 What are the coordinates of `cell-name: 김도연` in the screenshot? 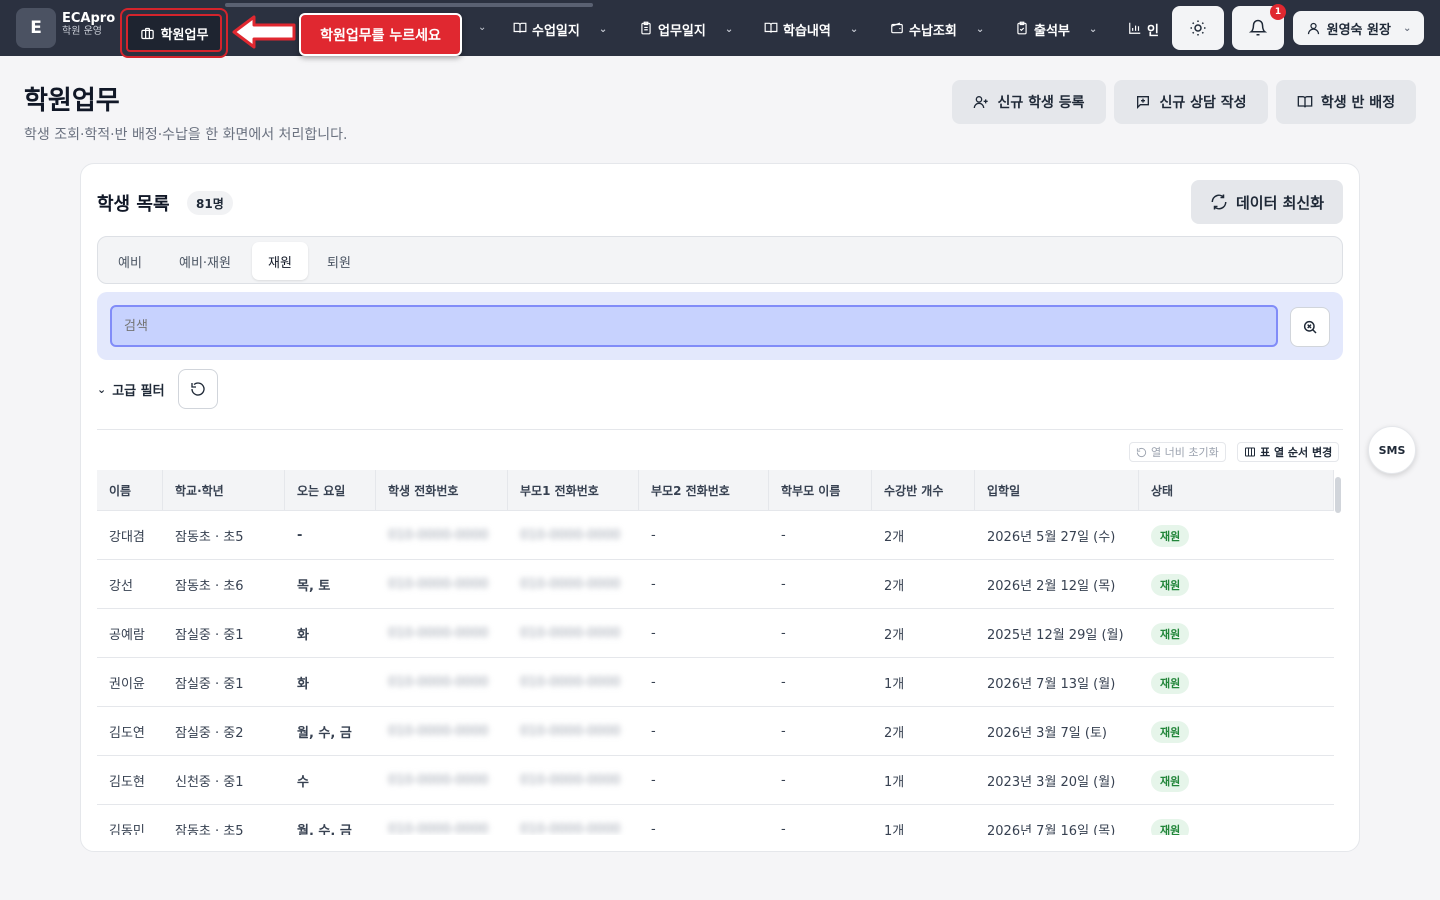 It's located at (127, 733).